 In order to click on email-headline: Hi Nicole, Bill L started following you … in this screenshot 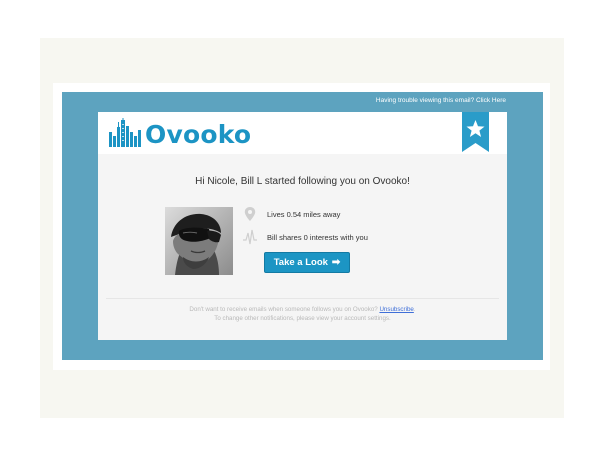, I will do `click(302, 181)`.